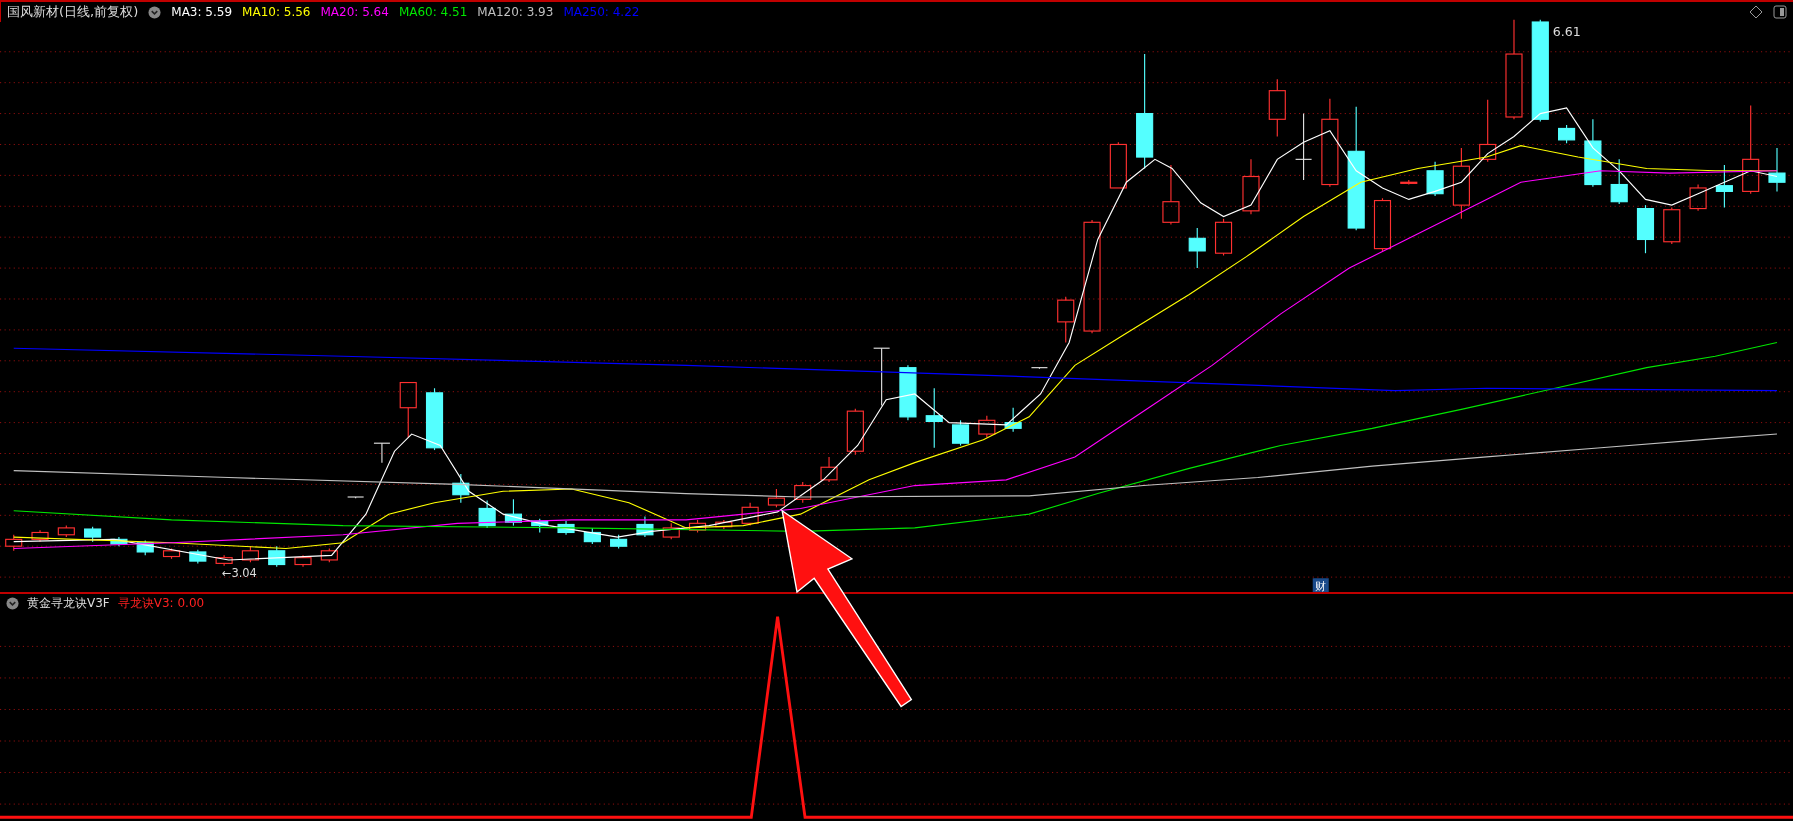 This screenshot has height=821, width=1793. Describe the element at coordinates (1780, 12) in the screenshot. I see `panel-toggle-icon` at that location.